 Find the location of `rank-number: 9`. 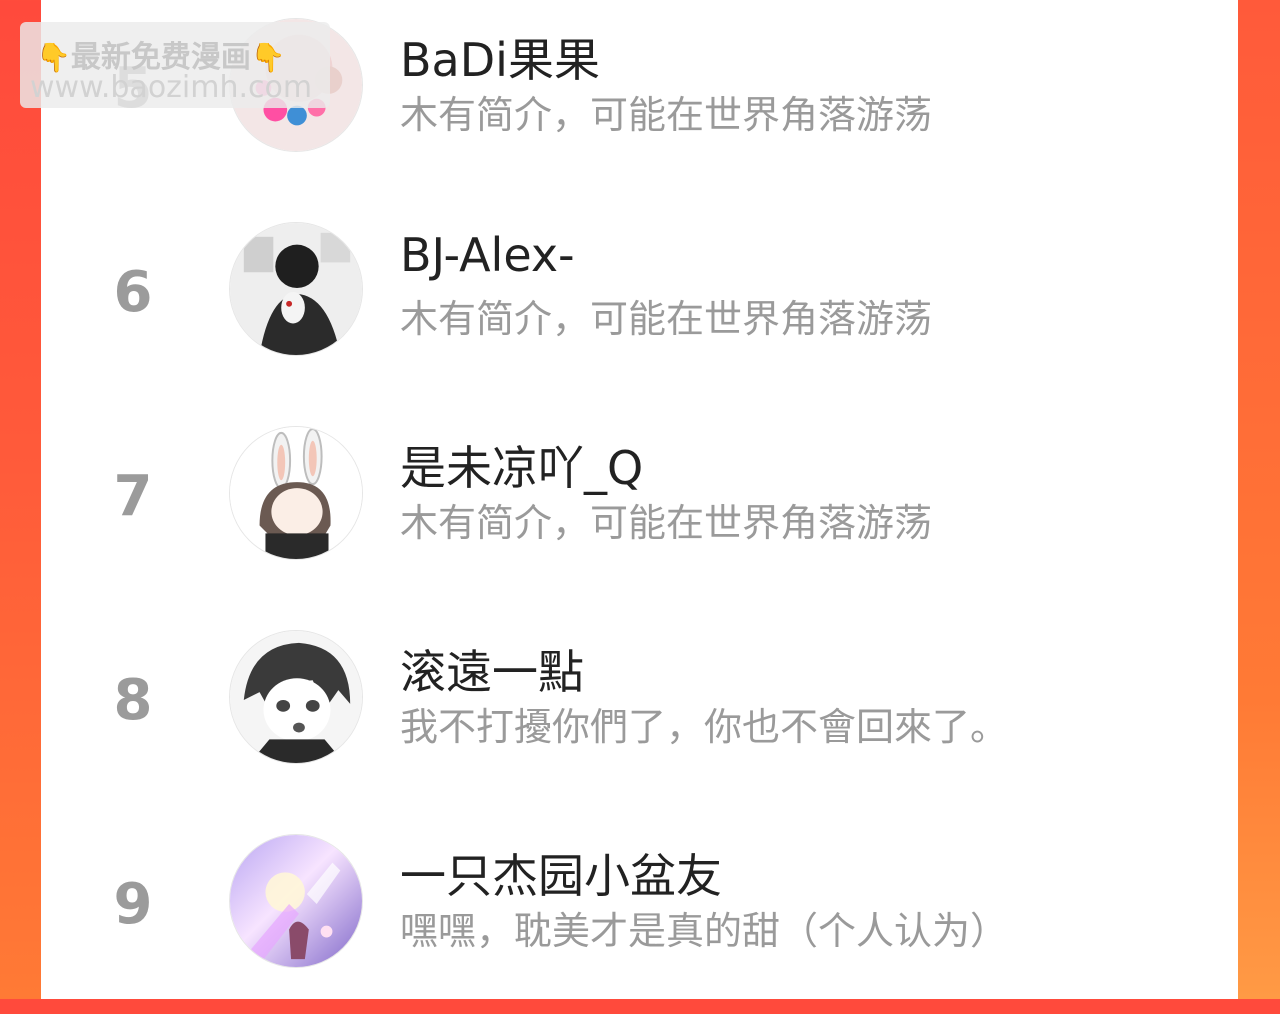

rank-number: 9 is located at coordinates (133, 904).